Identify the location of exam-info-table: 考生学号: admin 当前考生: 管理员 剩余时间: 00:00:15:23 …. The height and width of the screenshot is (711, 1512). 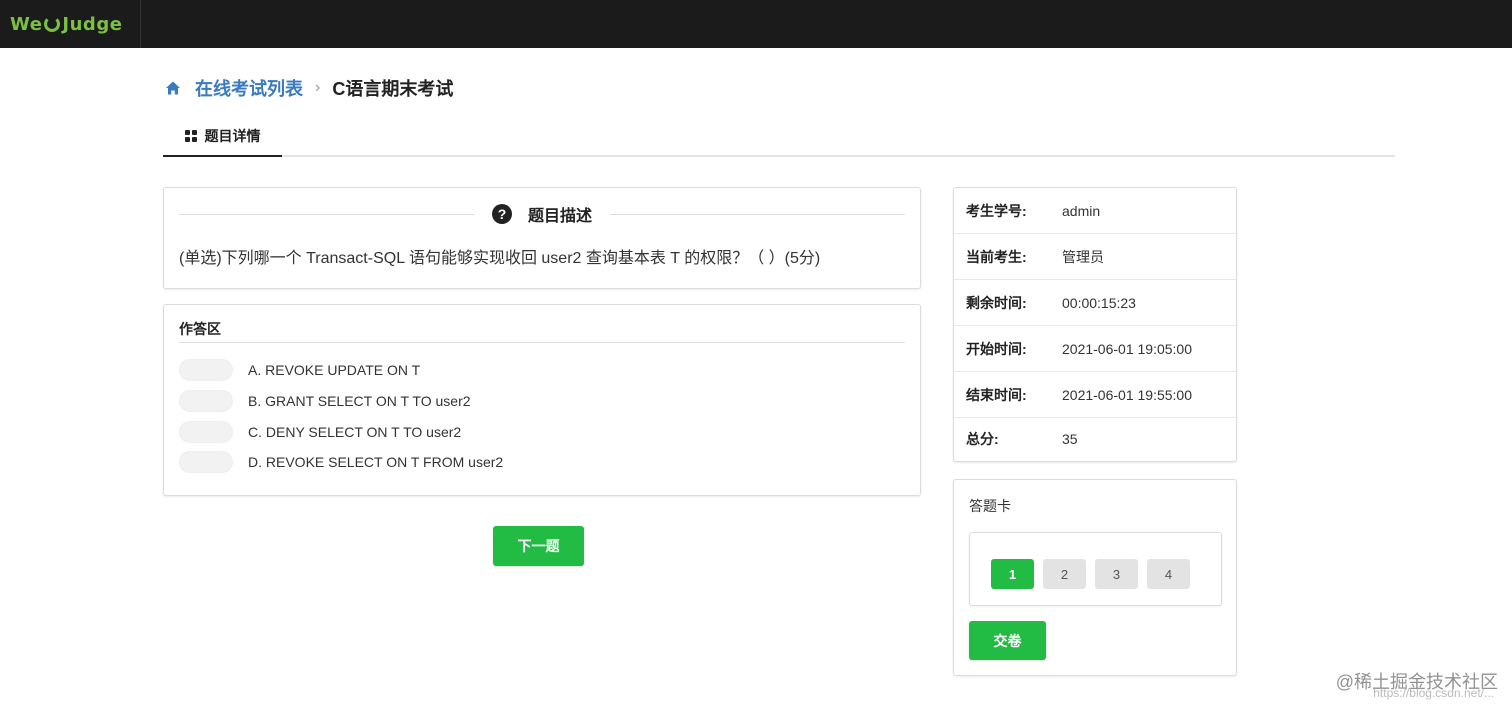
(1095, 324).